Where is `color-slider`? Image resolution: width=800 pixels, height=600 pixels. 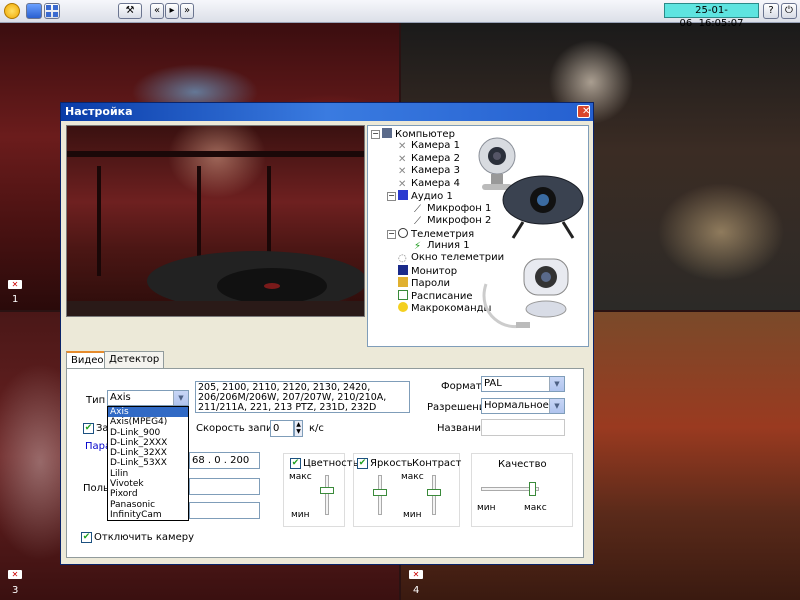 color-slider is located at coordinates (327, 495).